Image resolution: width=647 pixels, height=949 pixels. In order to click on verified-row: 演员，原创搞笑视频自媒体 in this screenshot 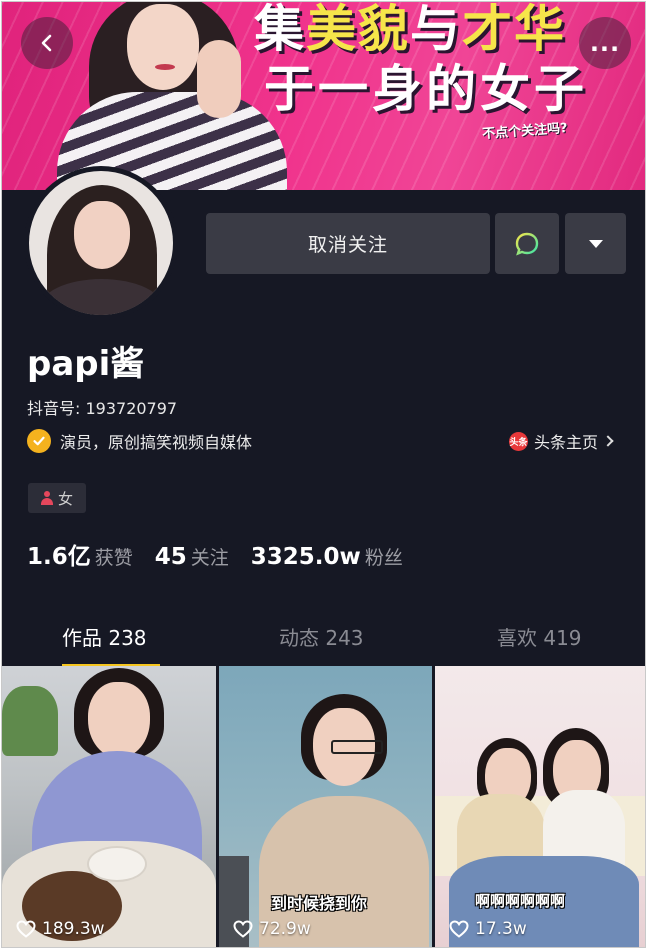, I will do `click(139, 441)`.